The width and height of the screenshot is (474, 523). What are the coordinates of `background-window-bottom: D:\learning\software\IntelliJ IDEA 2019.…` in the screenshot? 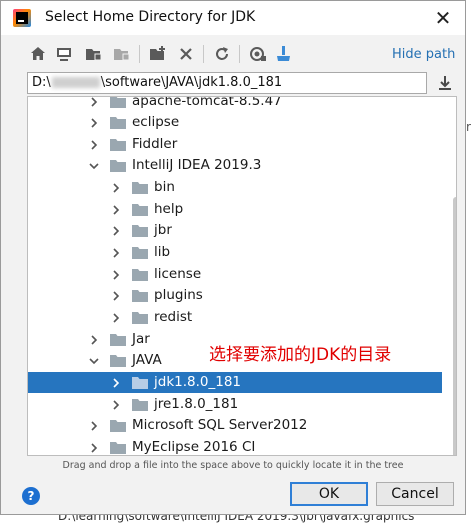 It's located at (237, 519).